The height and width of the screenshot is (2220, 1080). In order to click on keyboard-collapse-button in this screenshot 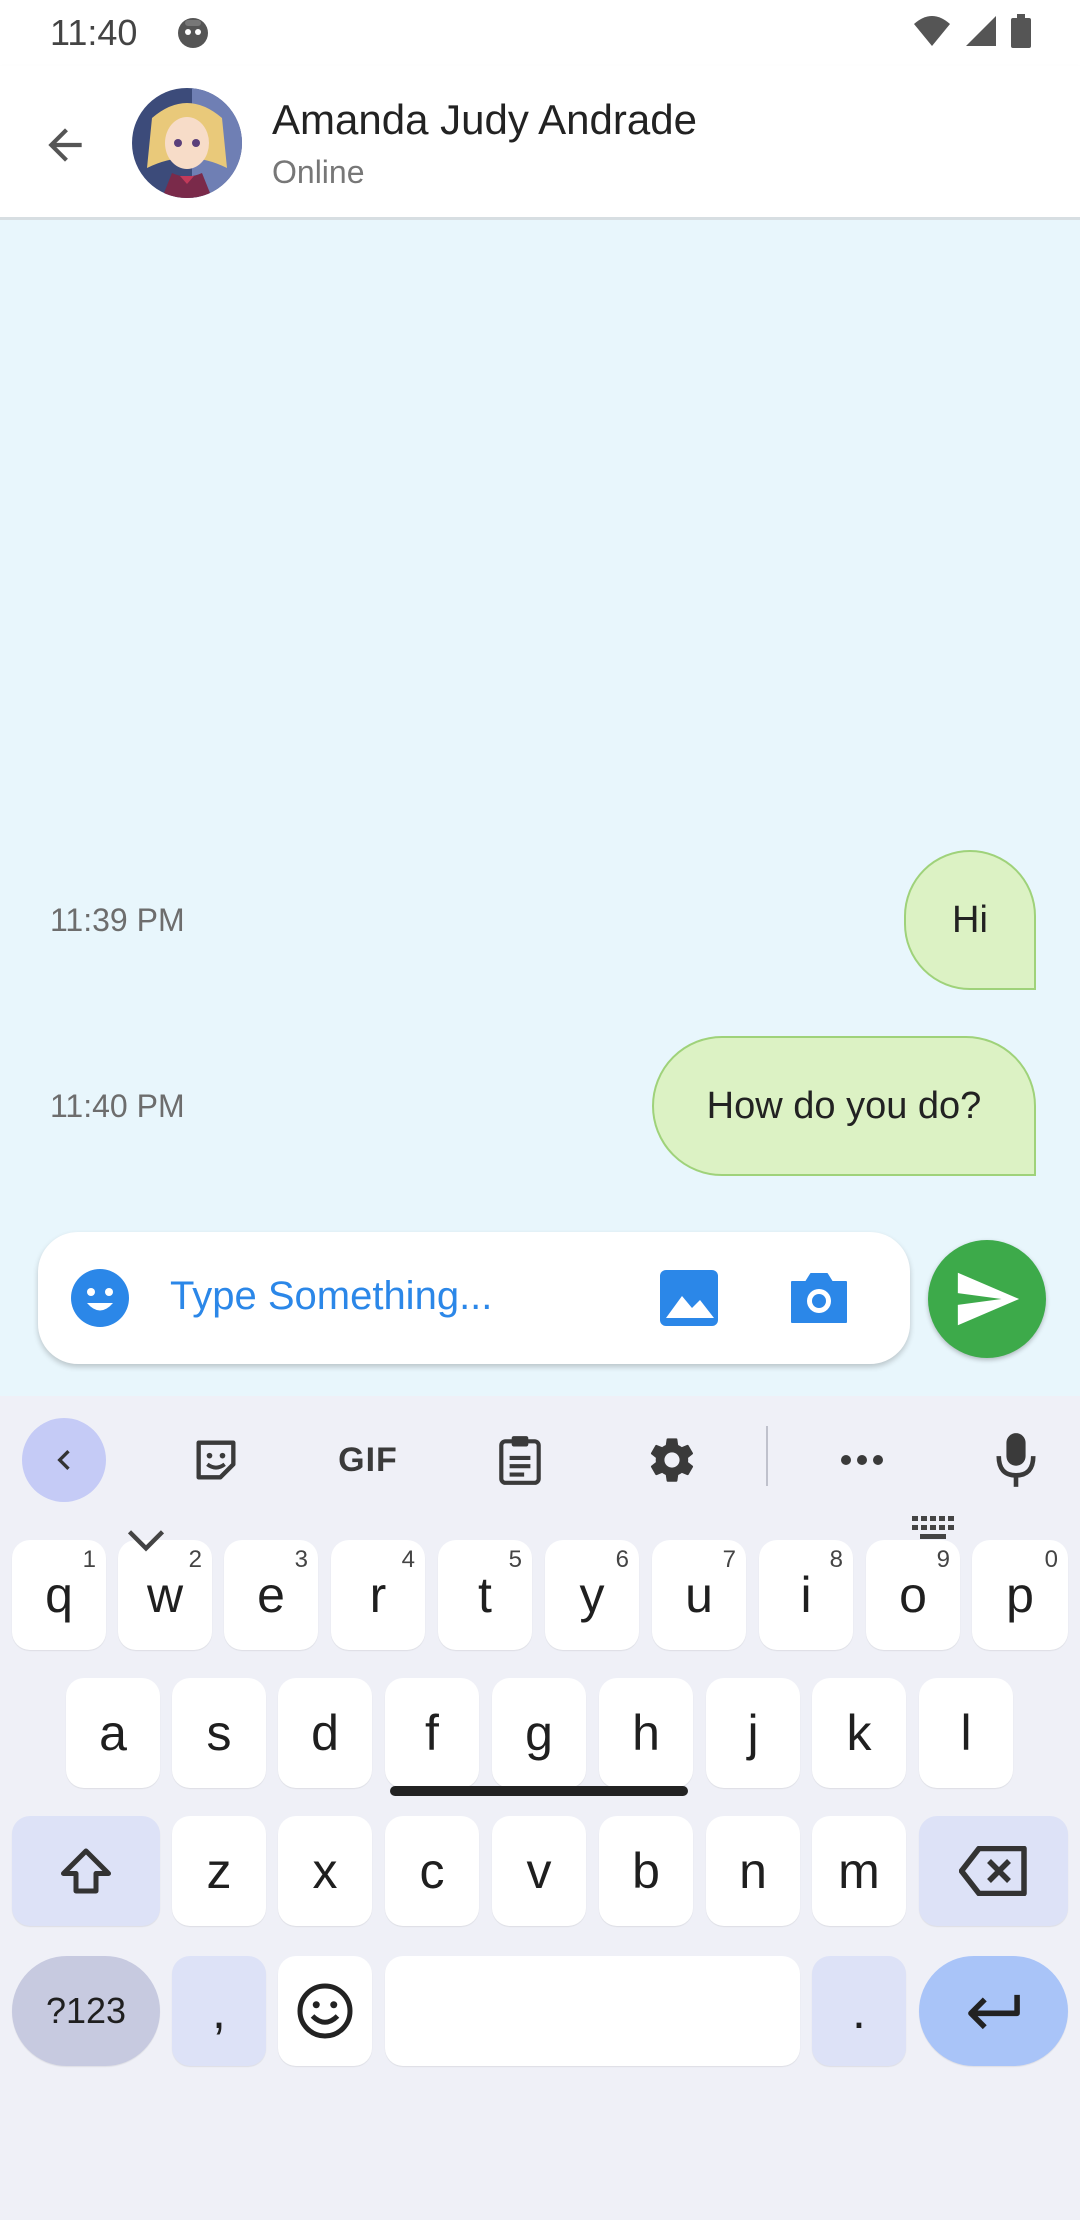, I will do `click(64, 1460)`.